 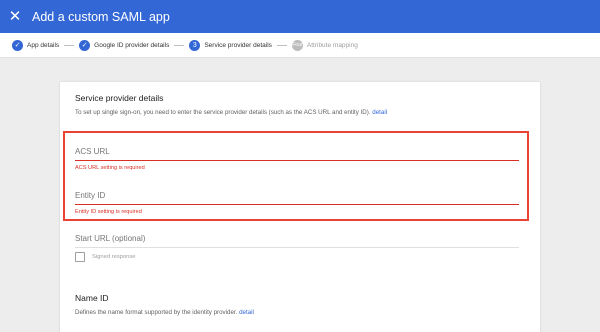 I want to click on start-url-input, so click(x=297, y=240).